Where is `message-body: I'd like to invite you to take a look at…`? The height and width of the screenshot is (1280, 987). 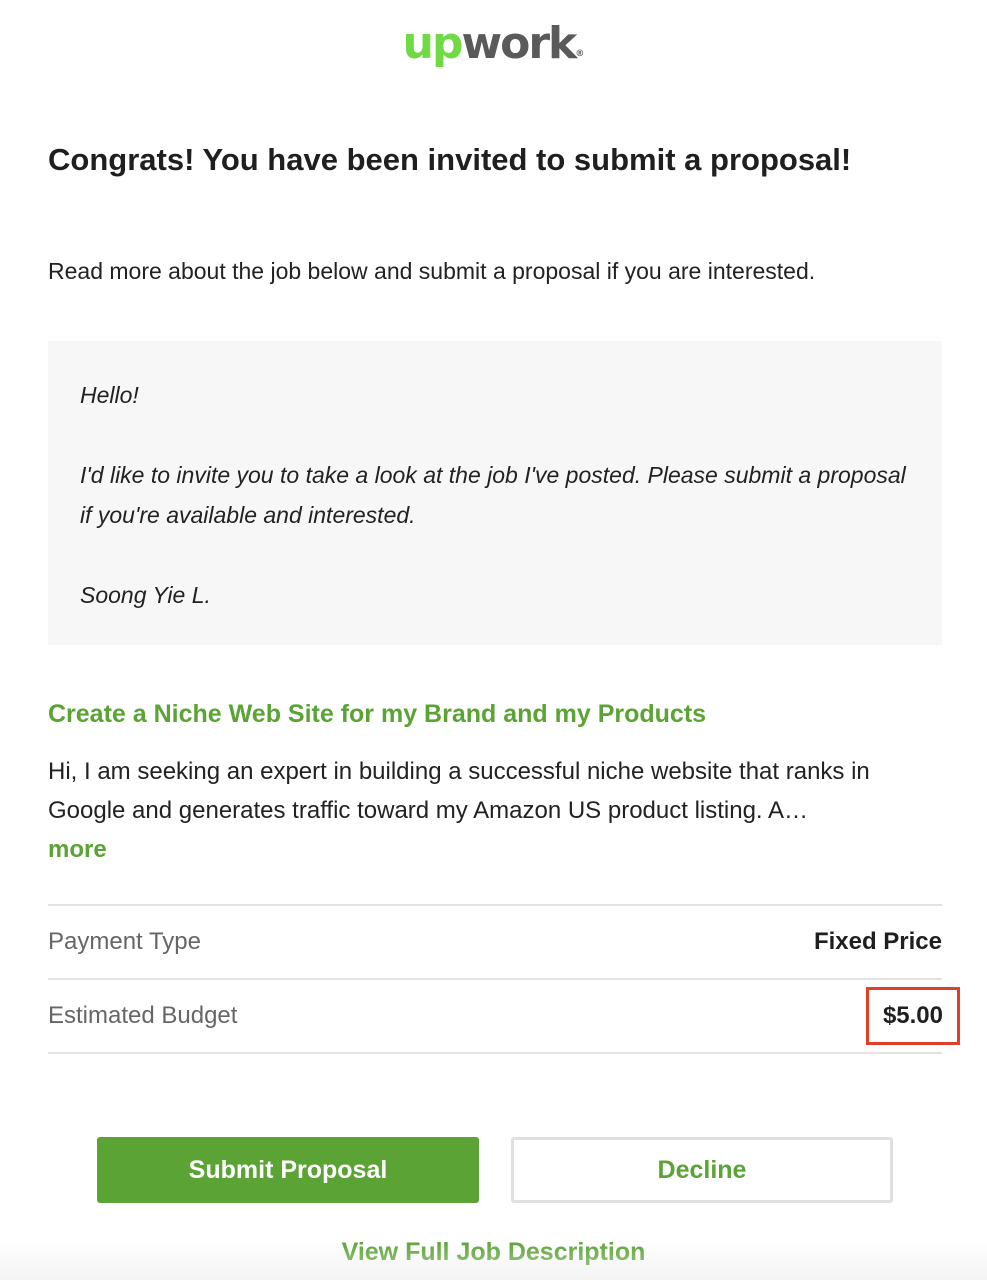 message-body: I'd like to invite you to take a look at… is located at coordinates (493, 495).